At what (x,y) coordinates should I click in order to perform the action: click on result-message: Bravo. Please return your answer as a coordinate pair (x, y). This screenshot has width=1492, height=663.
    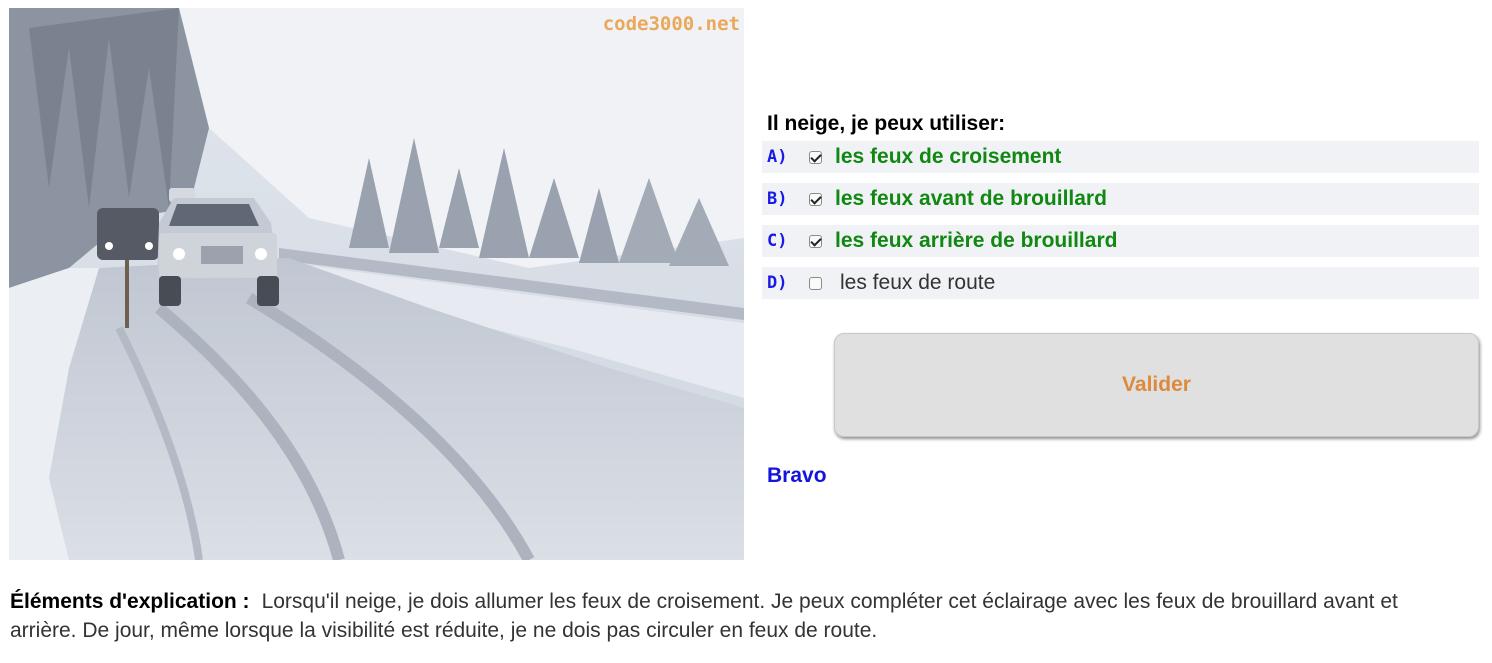
    Looking at the image, I should click on (797, 475).